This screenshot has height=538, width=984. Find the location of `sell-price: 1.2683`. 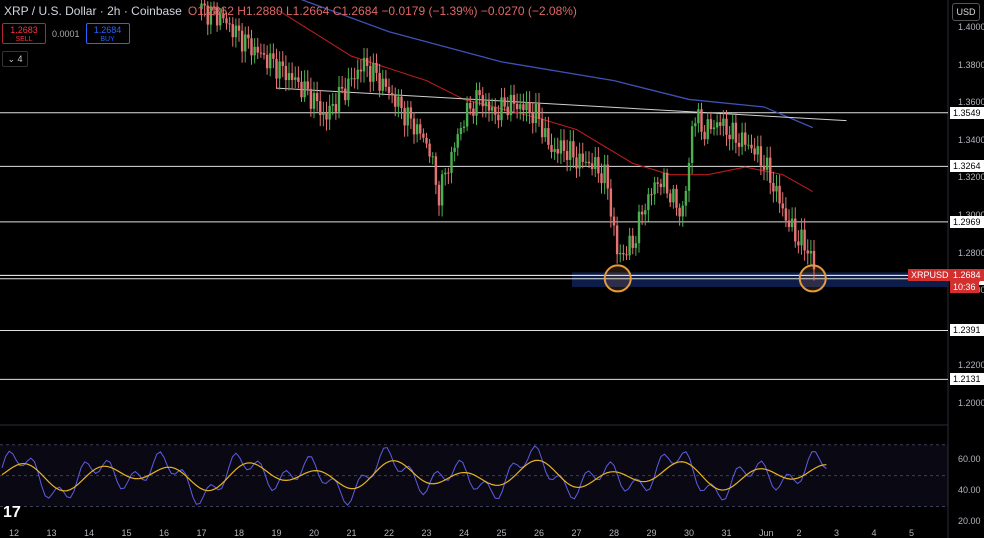

sell-price: 1.2683 is located at coordinates (24, 30).